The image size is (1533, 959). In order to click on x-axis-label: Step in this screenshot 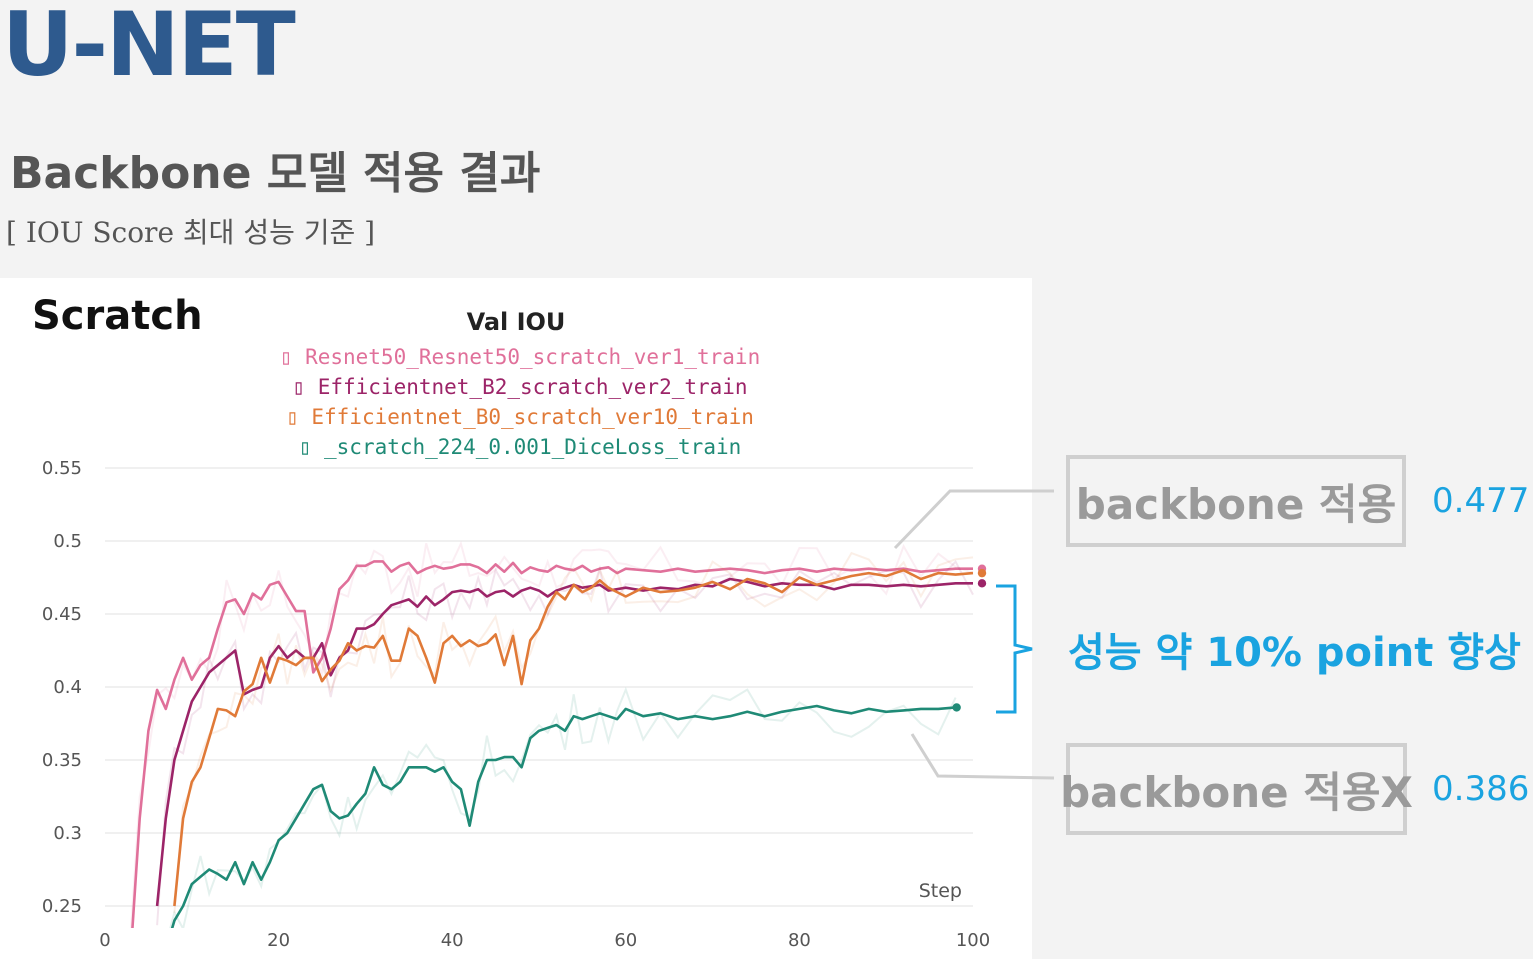, I will do `click(940, 891)`.